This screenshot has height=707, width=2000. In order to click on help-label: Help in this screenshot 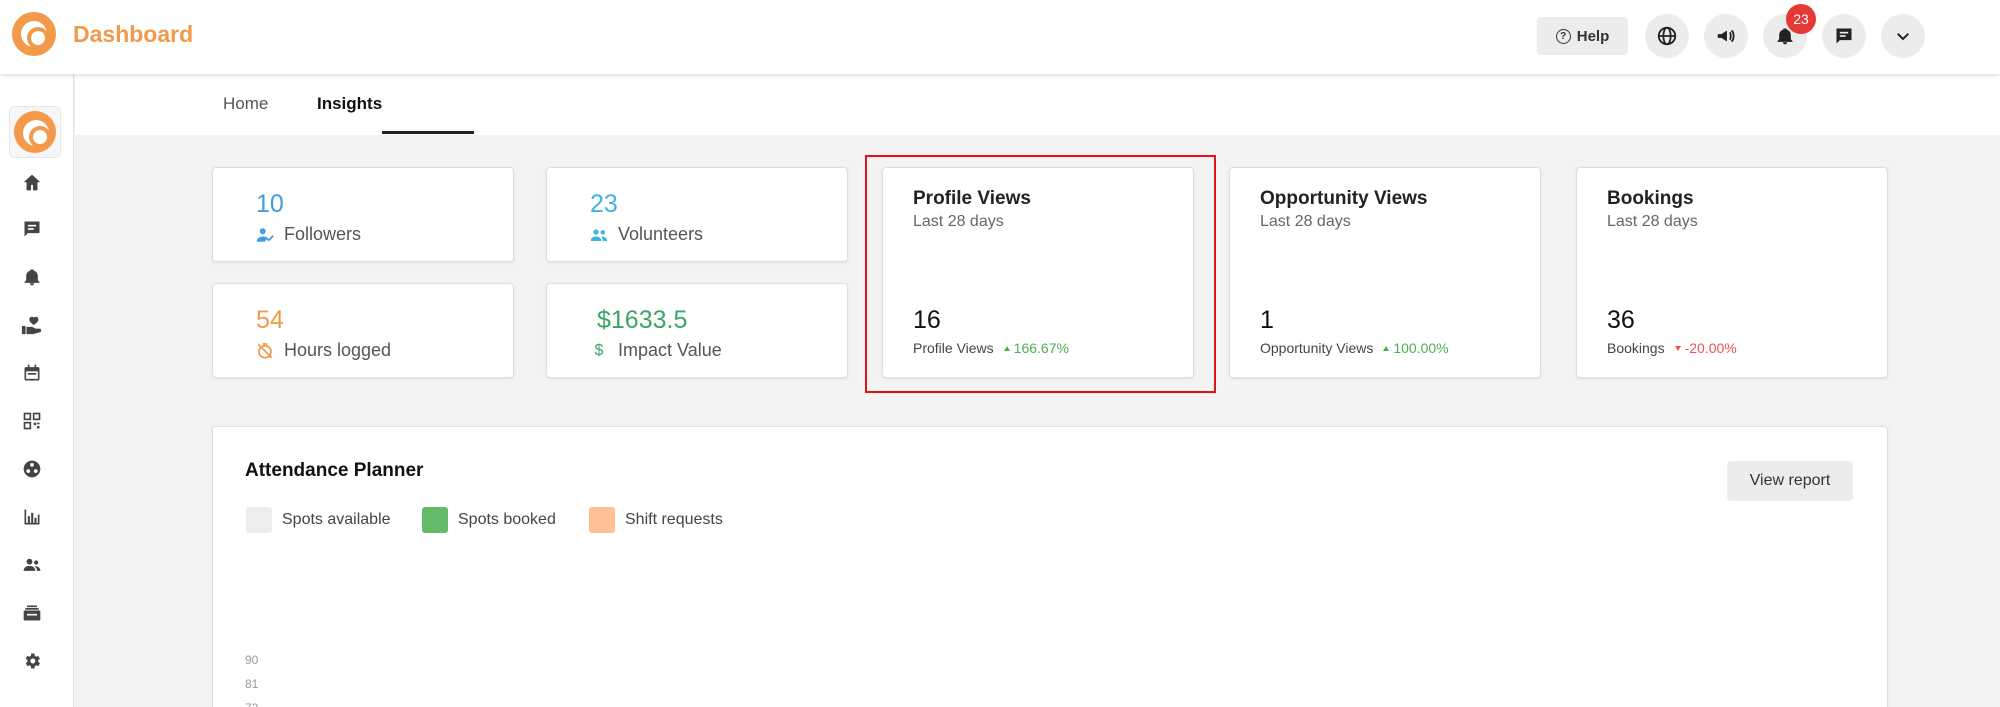, I will do `click(1593, 36)`.